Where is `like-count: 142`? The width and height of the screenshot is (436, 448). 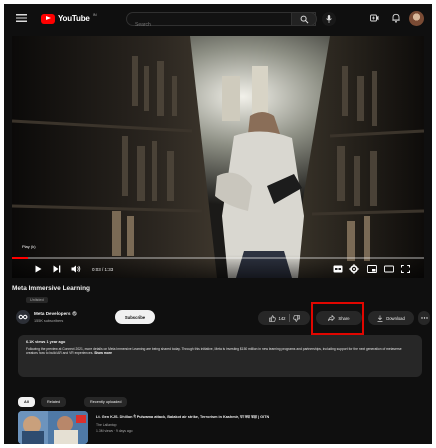 like-count: 142 is located at coordinates (282, 318).